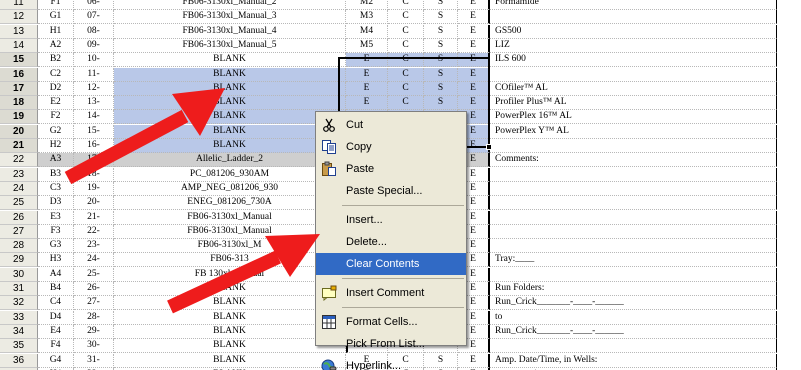 This screenshot has width=801, height=370. What do you see at coordinates (19, 303) in the screenshot?
I see `row-header: 32` at bounding box center [19, 303].